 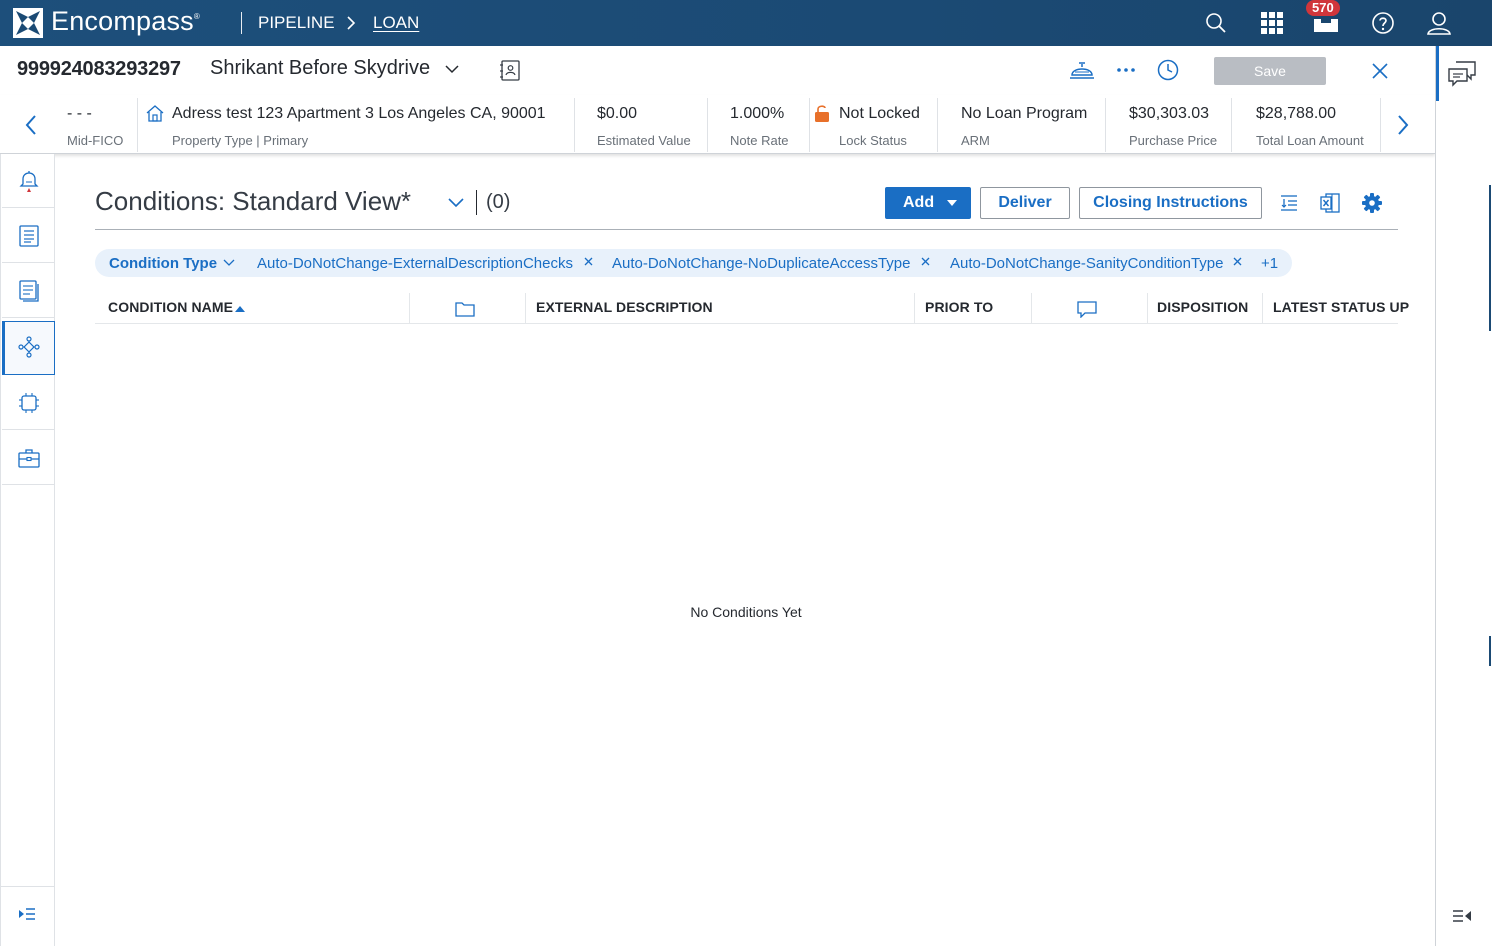 I want to click on collapse-rail-icon, so click(x=1462, y=916).